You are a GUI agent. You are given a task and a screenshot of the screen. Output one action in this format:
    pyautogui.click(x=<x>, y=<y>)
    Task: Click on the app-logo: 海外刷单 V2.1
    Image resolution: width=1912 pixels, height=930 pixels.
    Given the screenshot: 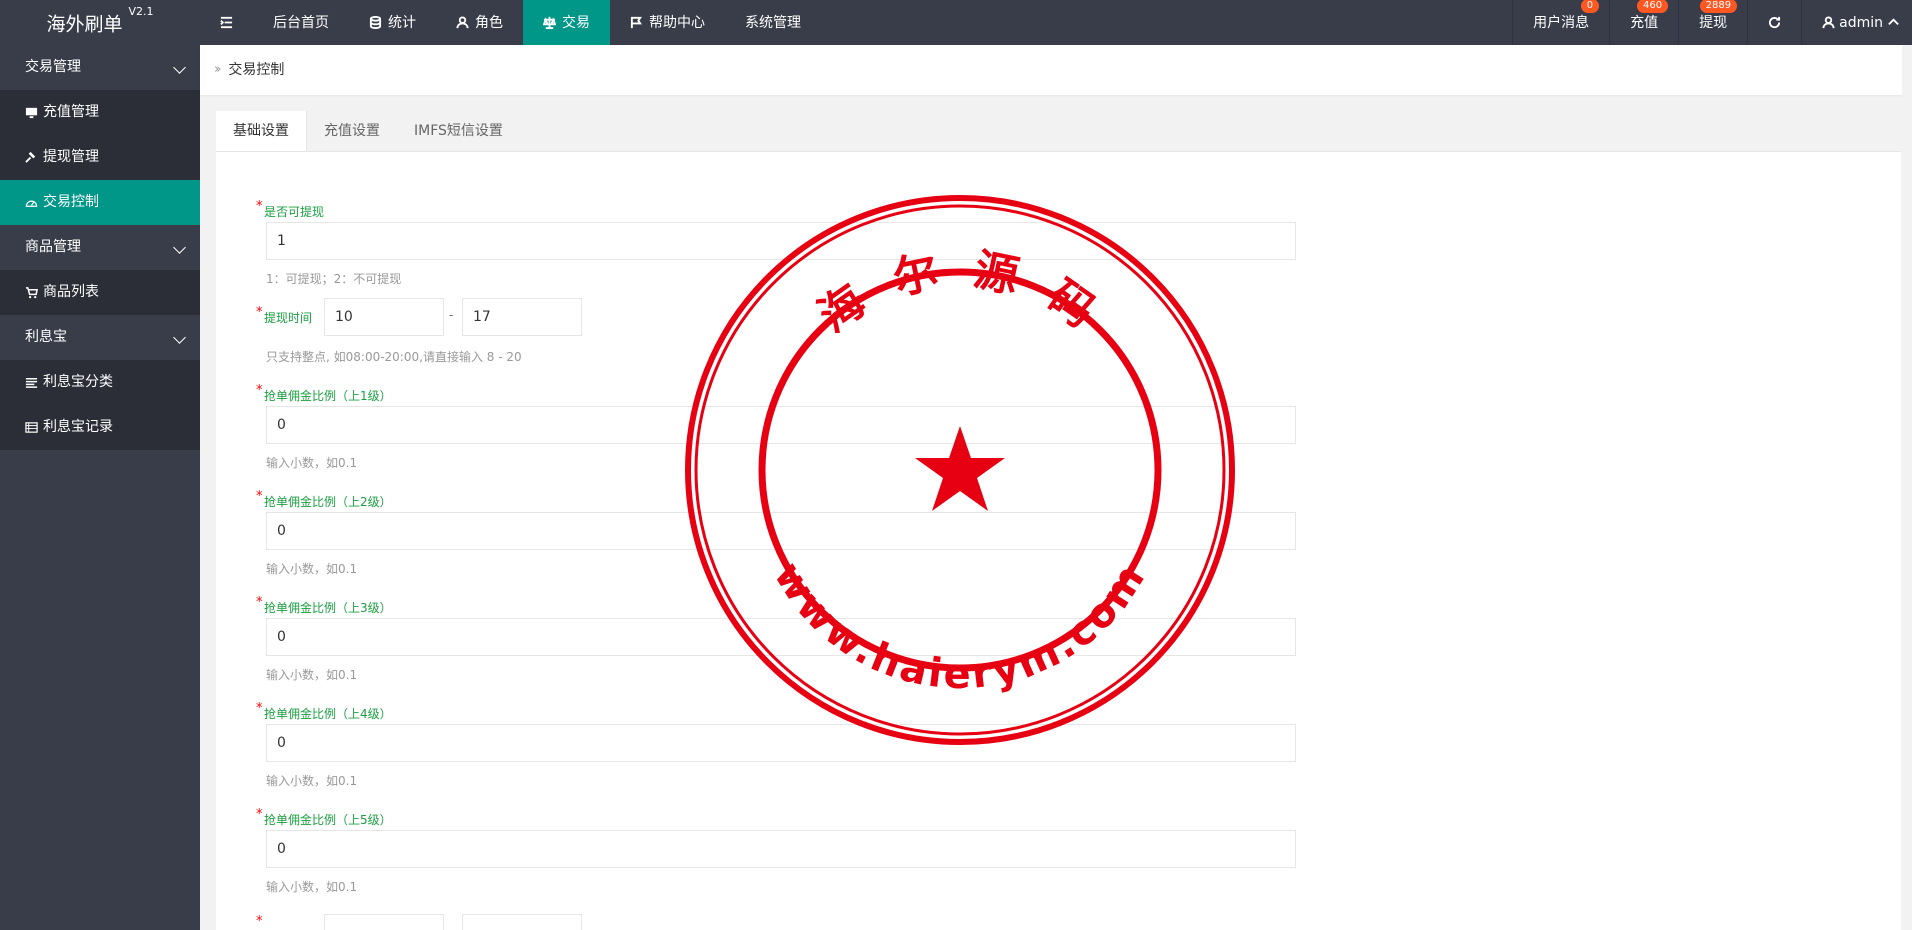 What is the action you would take?
    pyautogui.click(x=100, y=22)
    